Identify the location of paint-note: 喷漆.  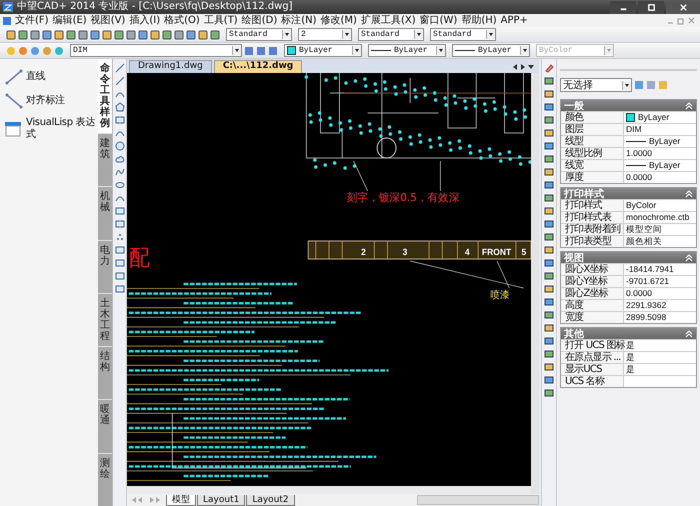
(500, 296).